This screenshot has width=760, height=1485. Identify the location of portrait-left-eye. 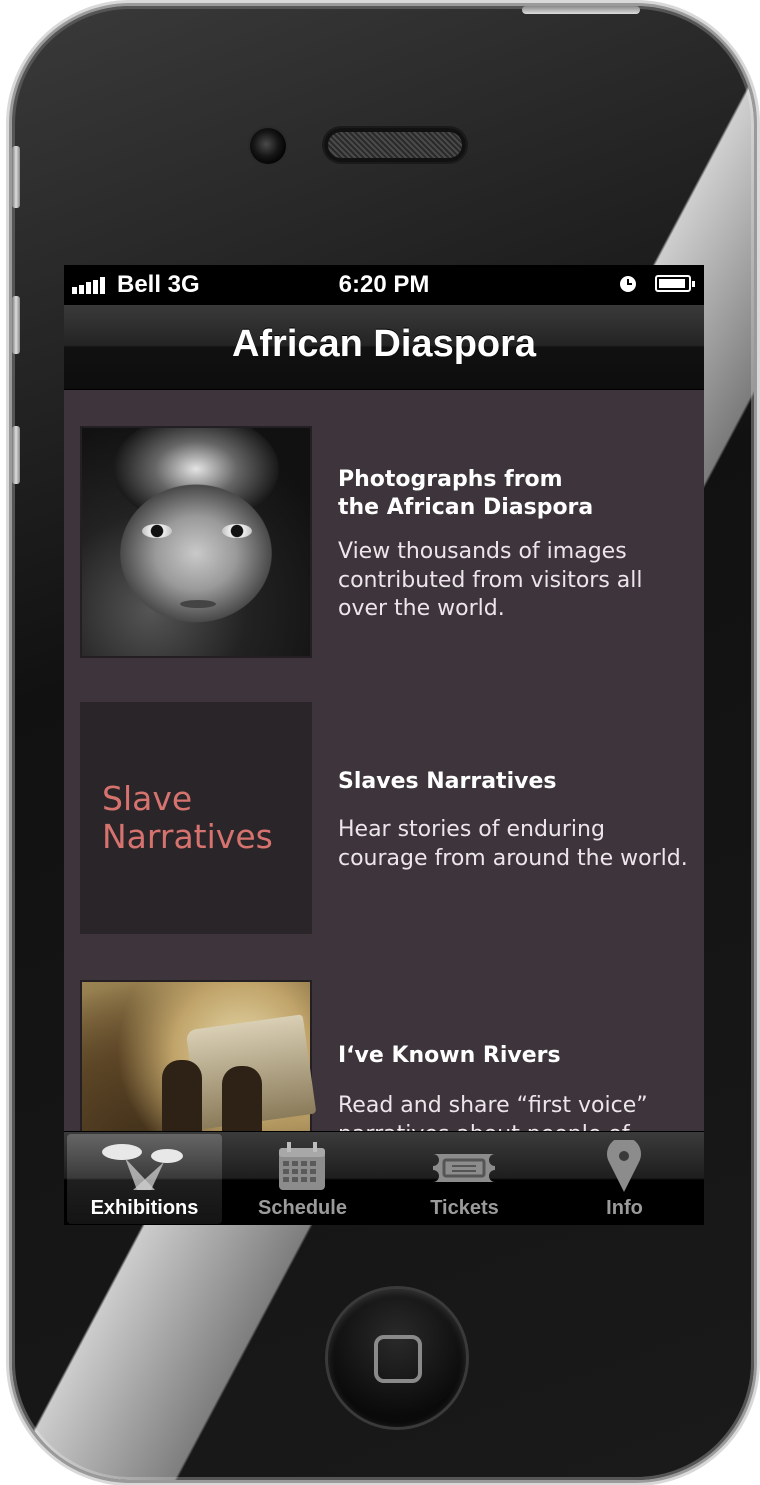
(157, 531).